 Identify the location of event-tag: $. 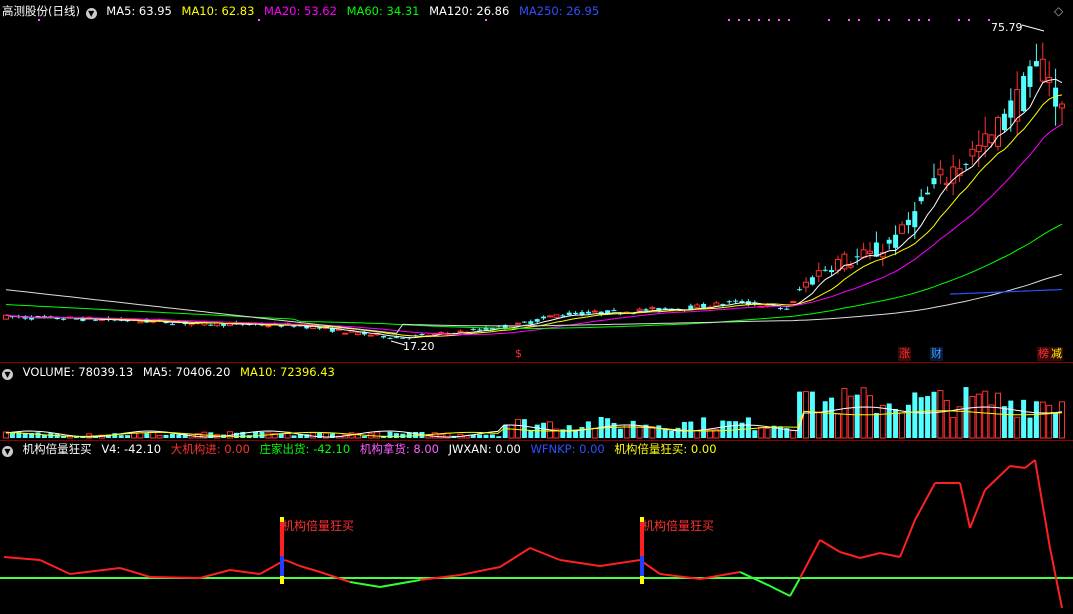
(518, 354).